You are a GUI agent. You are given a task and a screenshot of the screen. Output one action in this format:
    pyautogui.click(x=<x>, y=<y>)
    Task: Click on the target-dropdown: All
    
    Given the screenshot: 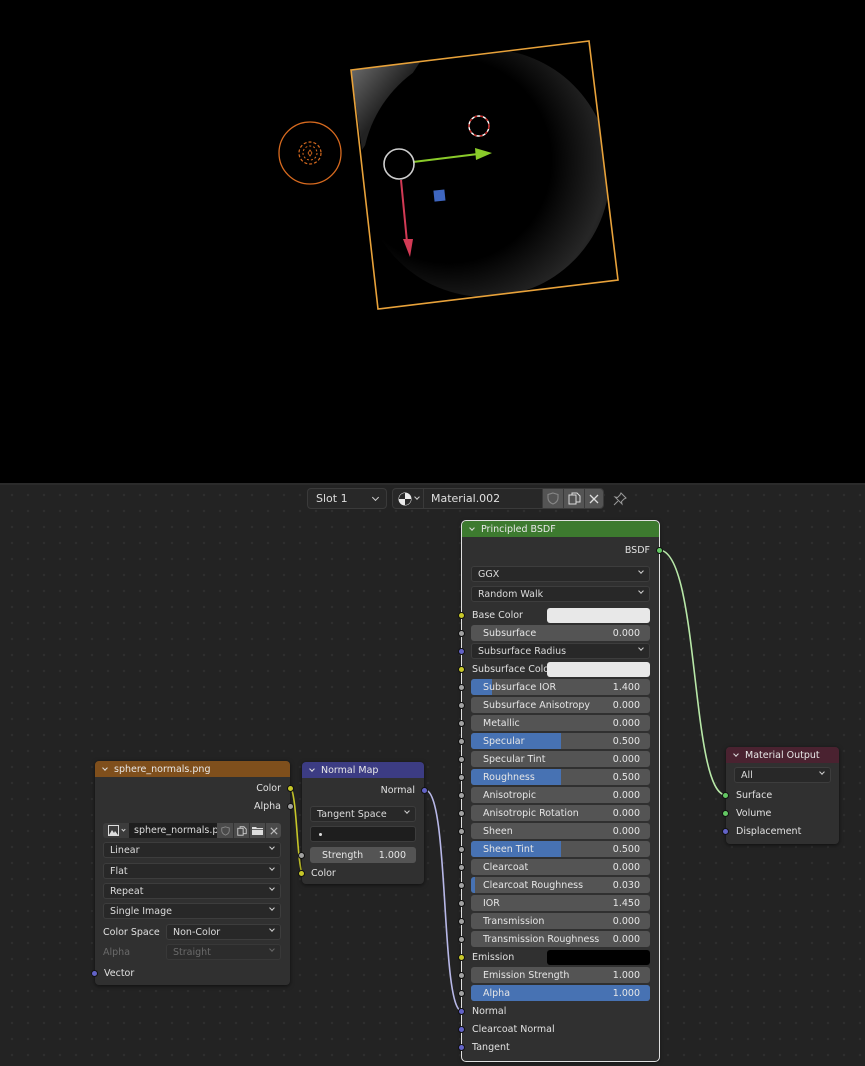 What is the action you would take?
    pyautogui.click(x=782, y=775)
    